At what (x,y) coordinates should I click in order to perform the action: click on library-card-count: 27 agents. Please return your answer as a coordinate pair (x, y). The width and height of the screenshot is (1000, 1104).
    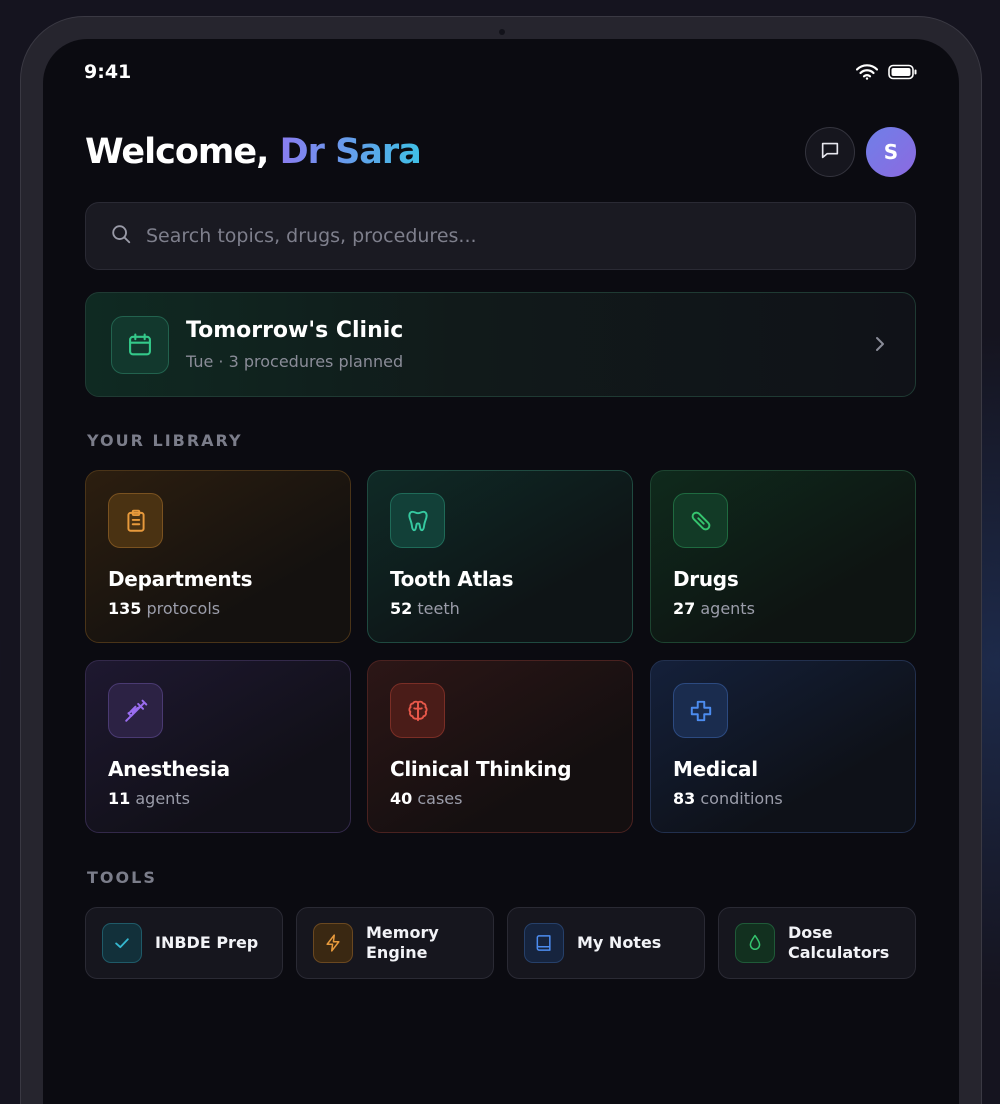
    Looking at the image, I should click on (714, 608).